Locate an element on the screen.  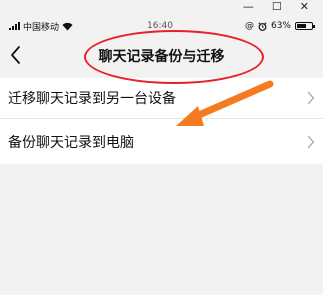
carrier-label: 中国移动 is located at coordinates (41, 27).